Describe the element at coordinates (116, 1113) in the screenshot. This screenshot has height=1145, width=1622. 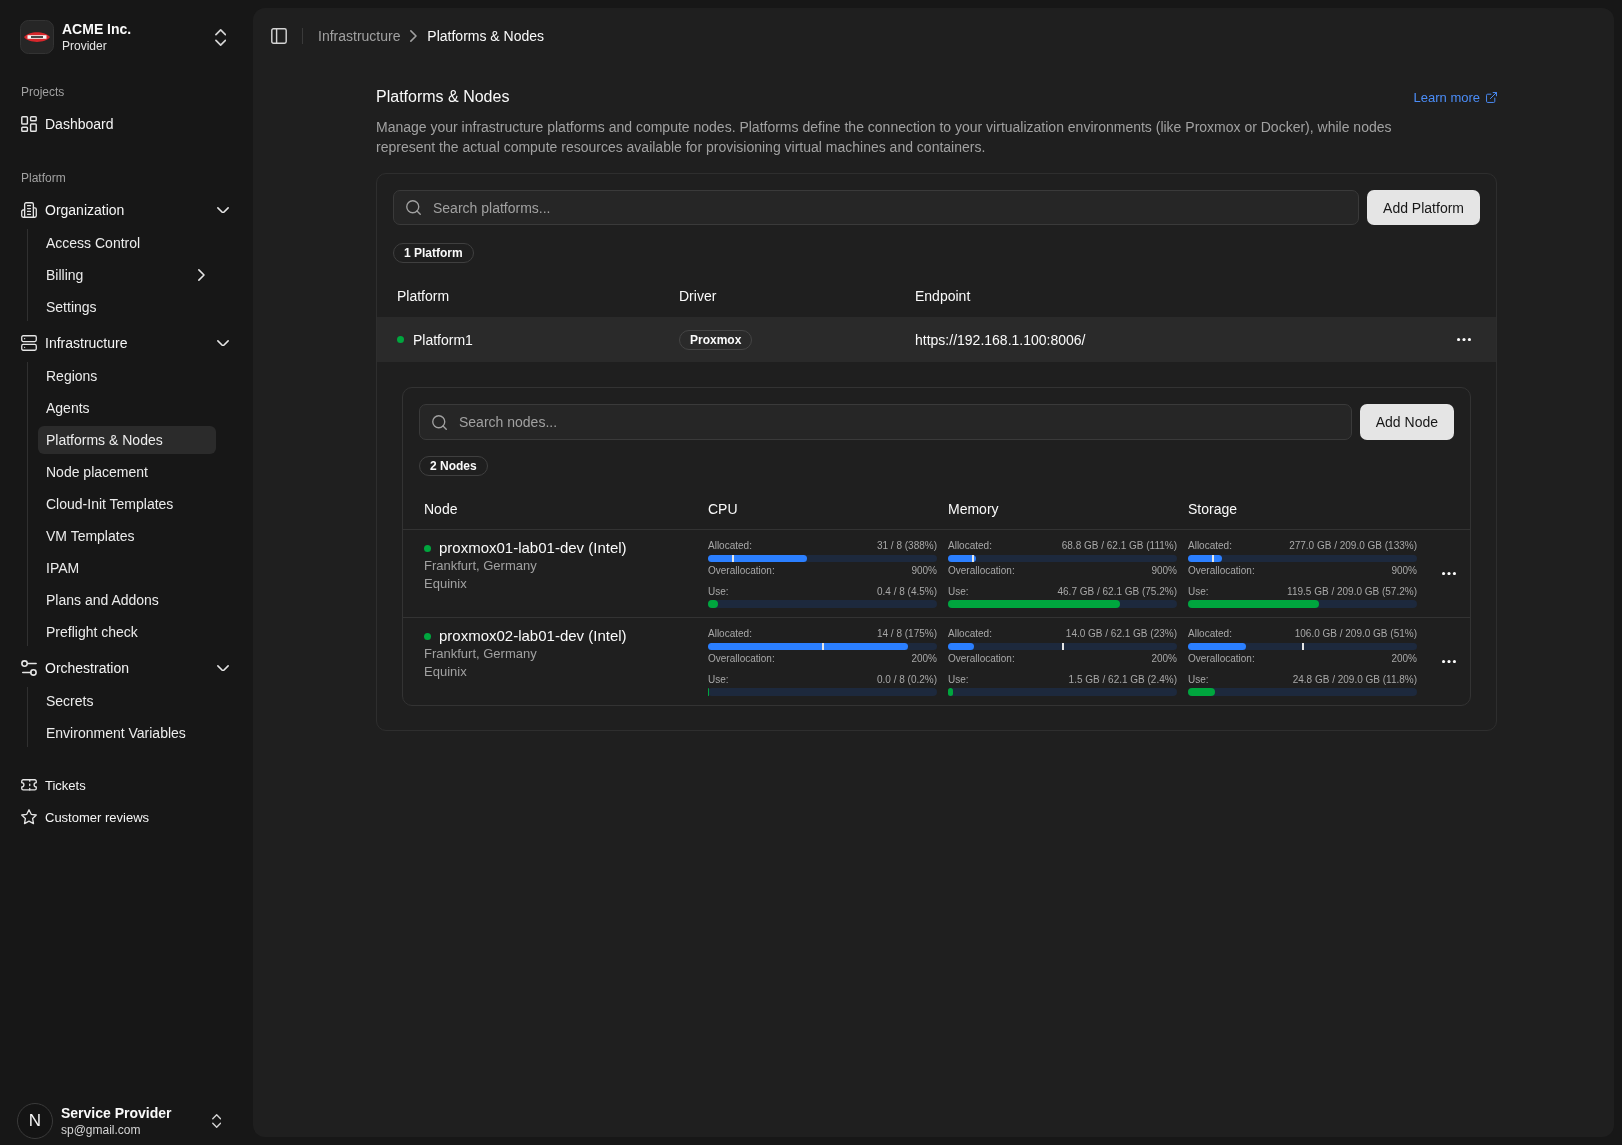
I see `user-name: Service Provider` at that location.